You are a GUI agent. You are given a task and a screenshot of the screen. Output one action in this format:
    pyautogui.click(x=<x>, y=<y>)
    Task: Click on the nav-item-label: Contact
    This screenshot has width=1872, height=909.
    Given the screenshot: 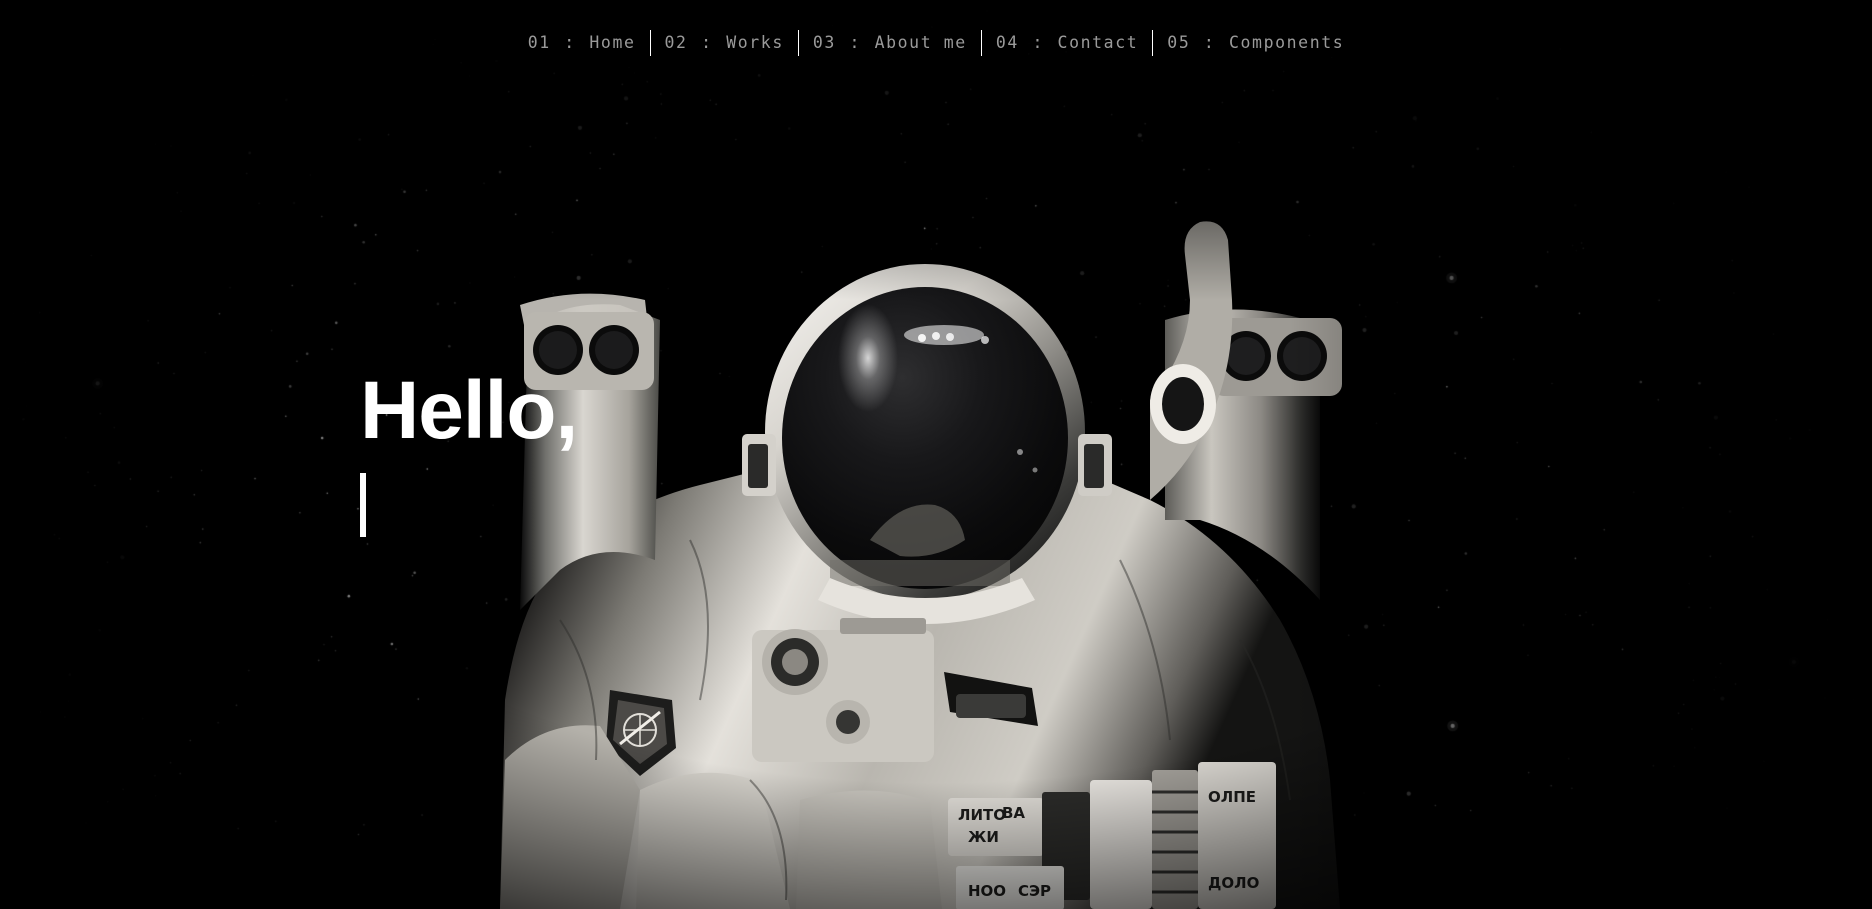 What is the action you would take?
    pyautogui.click(x=1098, y=42)
    